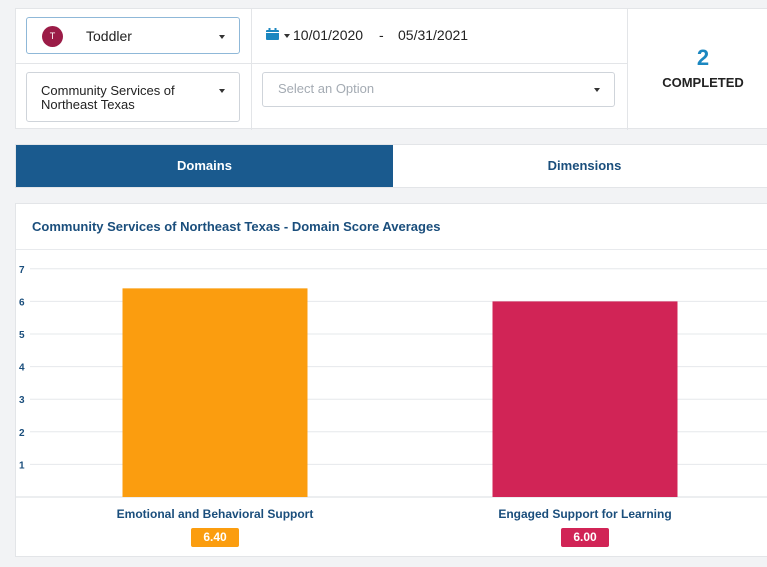 This screenshot has height=567, width=767. Describe the element at coordinates (326, 88) in the screenshot. I see `option-placeholder: Select an Option` at that location.